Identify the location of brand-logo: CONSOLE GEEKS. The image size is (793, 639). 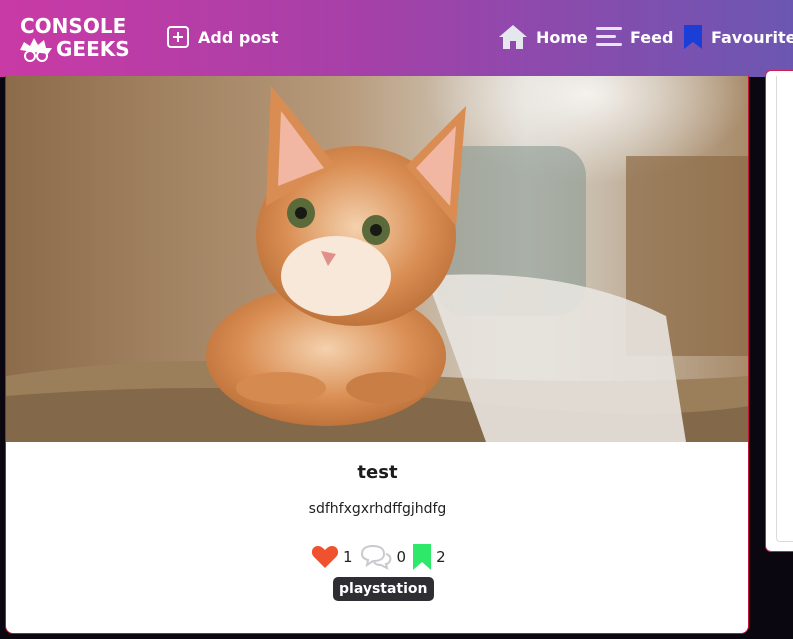
(76, 38).